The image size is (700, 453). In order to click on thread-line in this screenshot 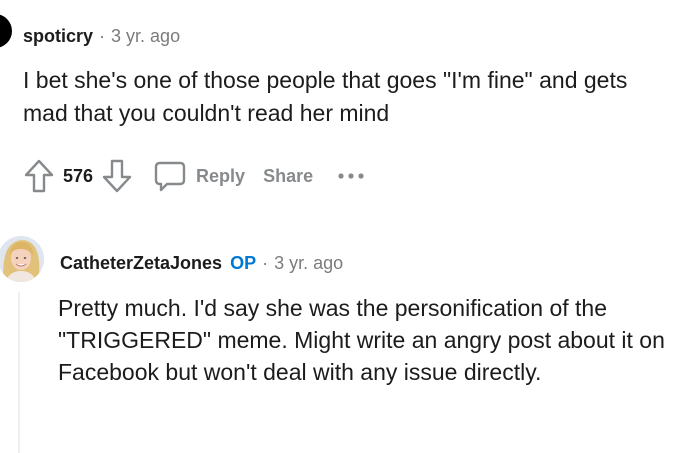, I will do `click(19, 372)`.